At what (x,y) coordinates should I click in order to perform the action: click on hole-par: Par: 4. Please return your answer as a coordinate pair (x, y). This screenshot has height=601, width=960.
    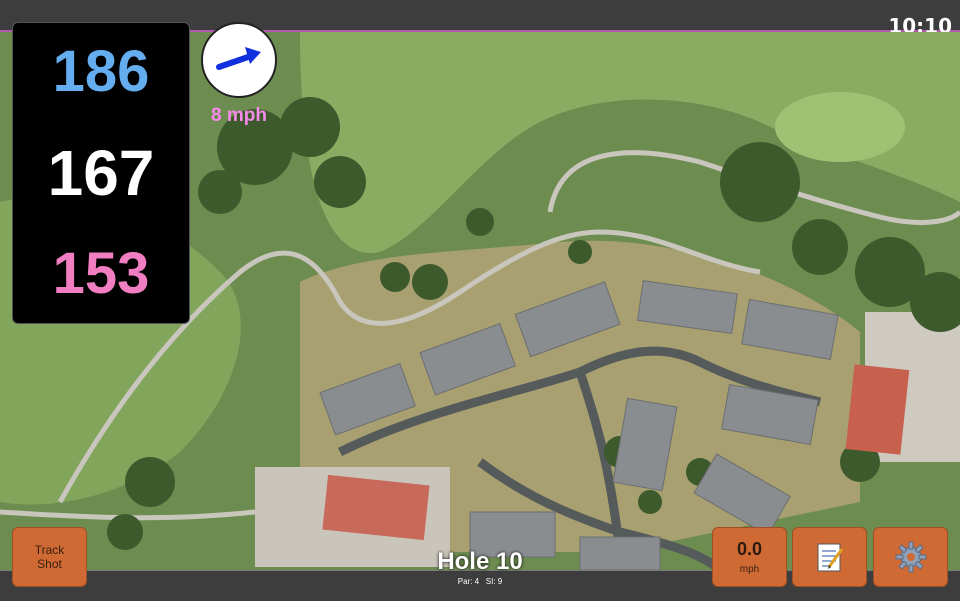
    Looking at the image, I should click on (468, 581).